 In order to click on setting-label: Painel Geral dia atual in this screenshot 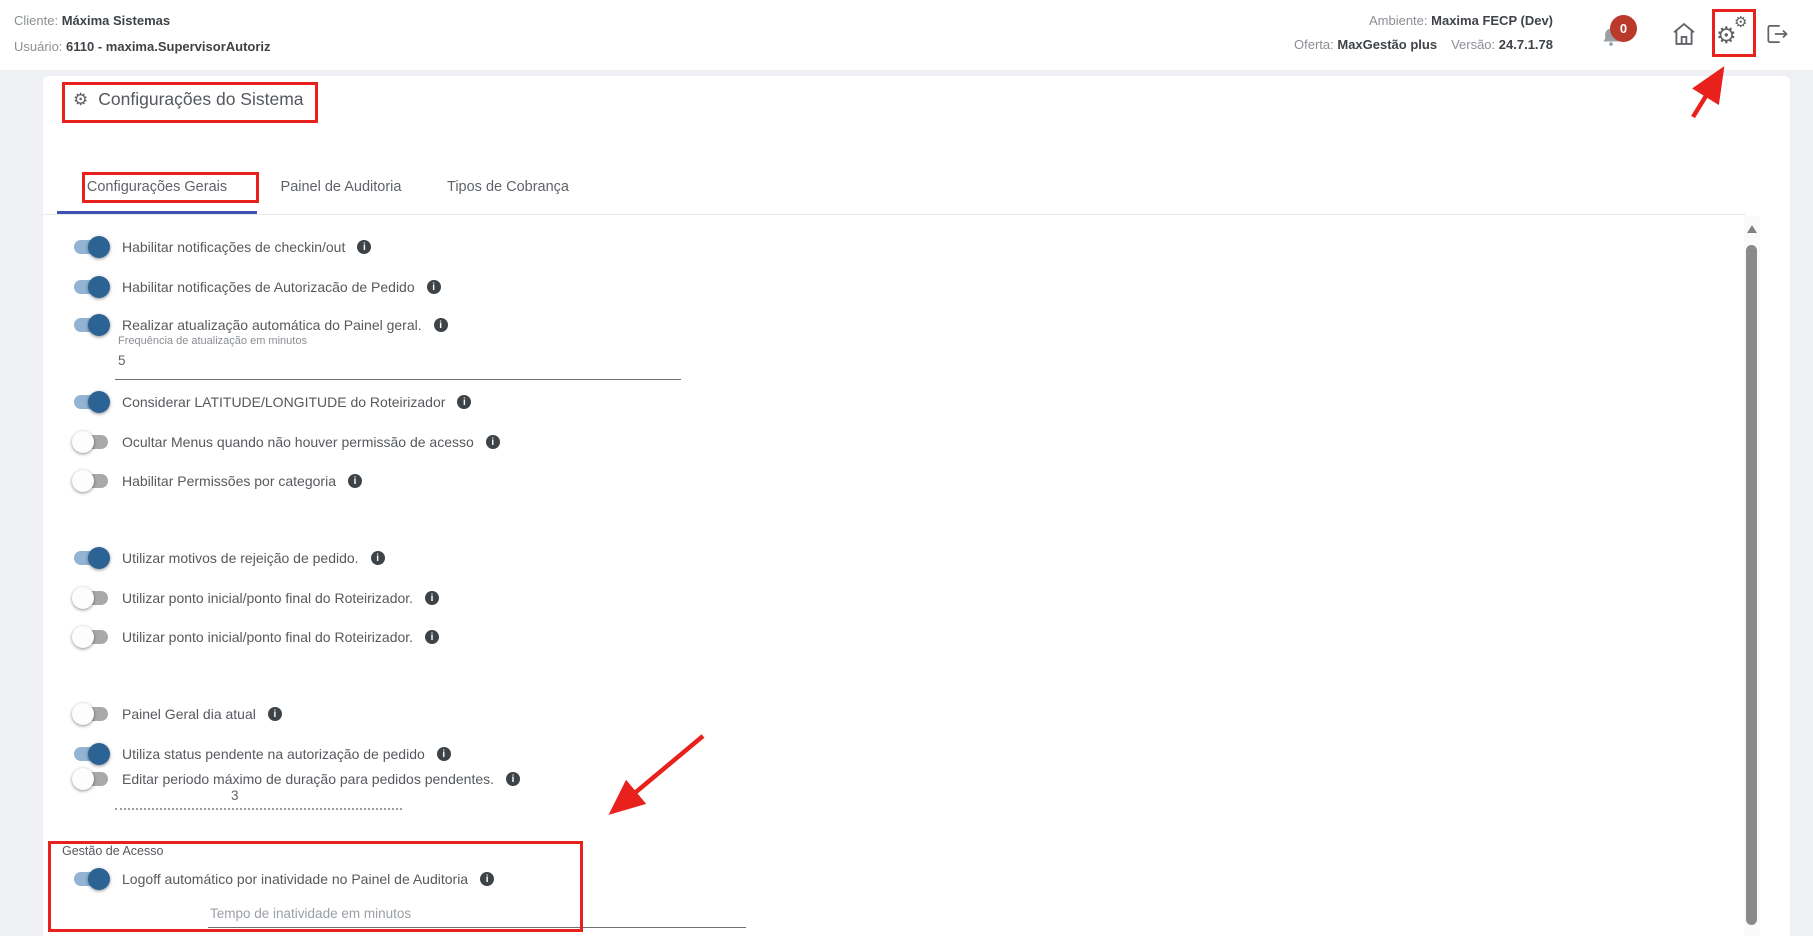, I will do `click(189, 714)`.